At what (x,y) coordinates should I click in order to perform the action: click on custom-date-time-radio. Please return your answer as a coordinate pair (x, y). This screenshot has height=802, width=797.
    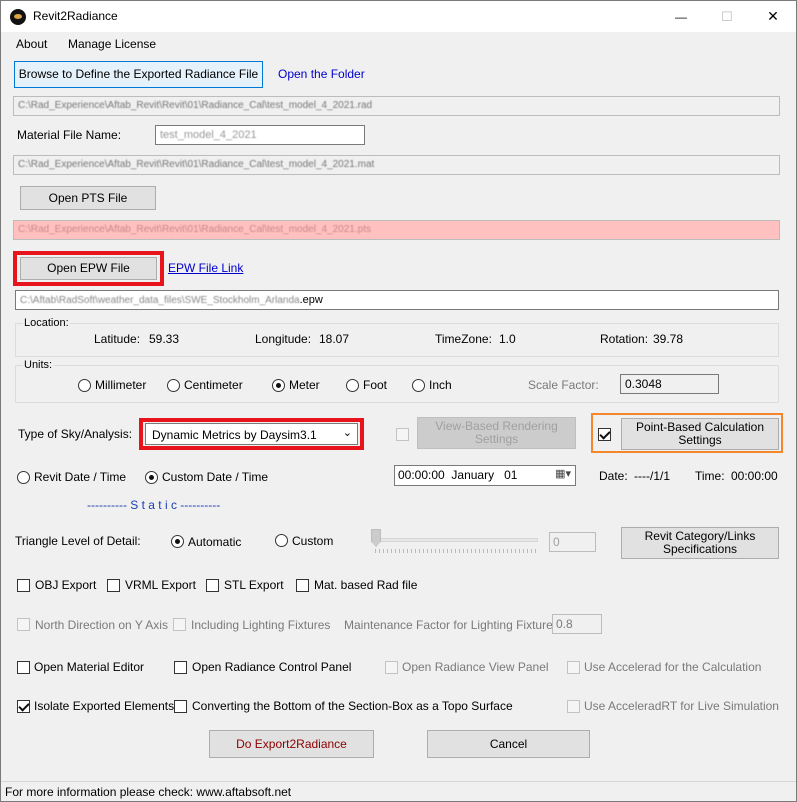
    Looking at the image, I should click on (151, 477).